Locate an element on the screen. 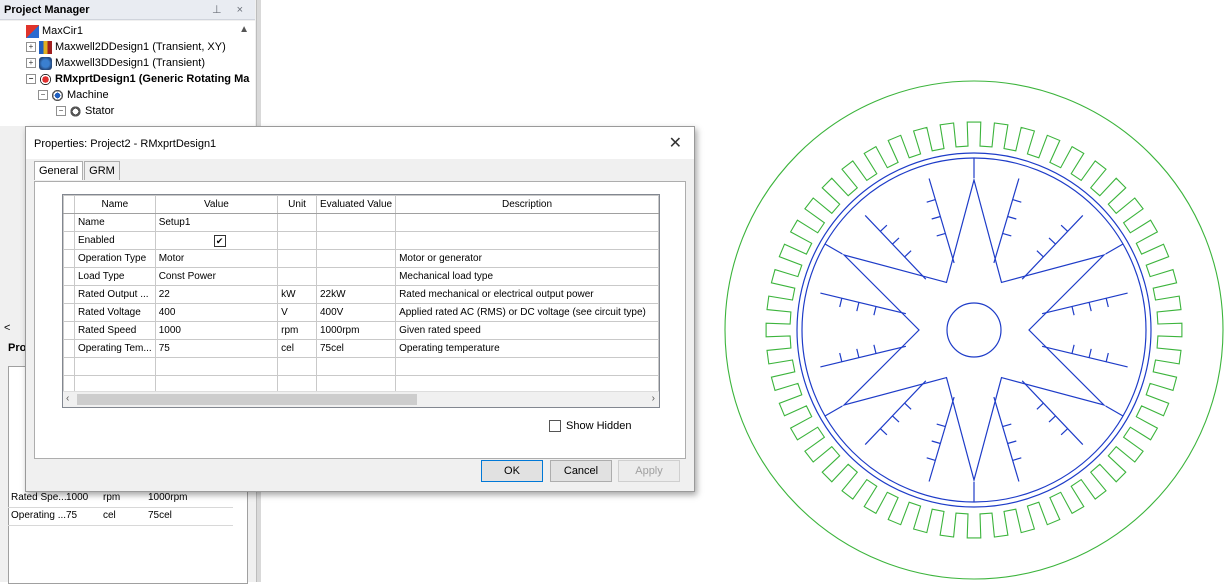  table-row: Enabled ✔ is located at coordinates (361, 240).